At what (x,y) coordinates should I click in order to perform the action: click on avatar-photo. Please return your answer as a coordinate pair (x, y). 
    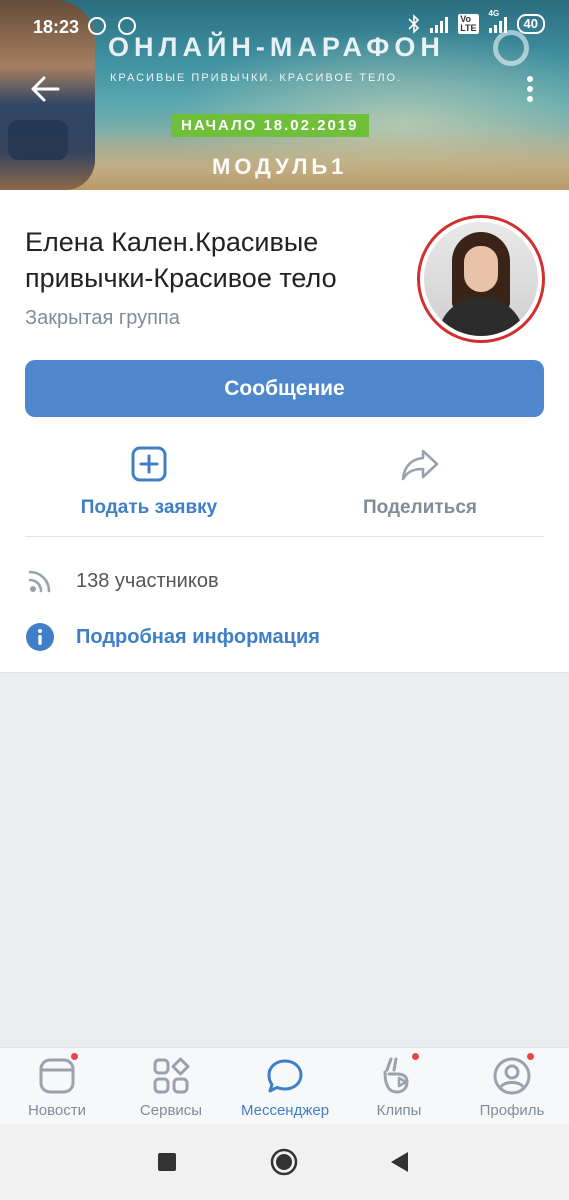
    Looking at the image, I should click on (481, 279).